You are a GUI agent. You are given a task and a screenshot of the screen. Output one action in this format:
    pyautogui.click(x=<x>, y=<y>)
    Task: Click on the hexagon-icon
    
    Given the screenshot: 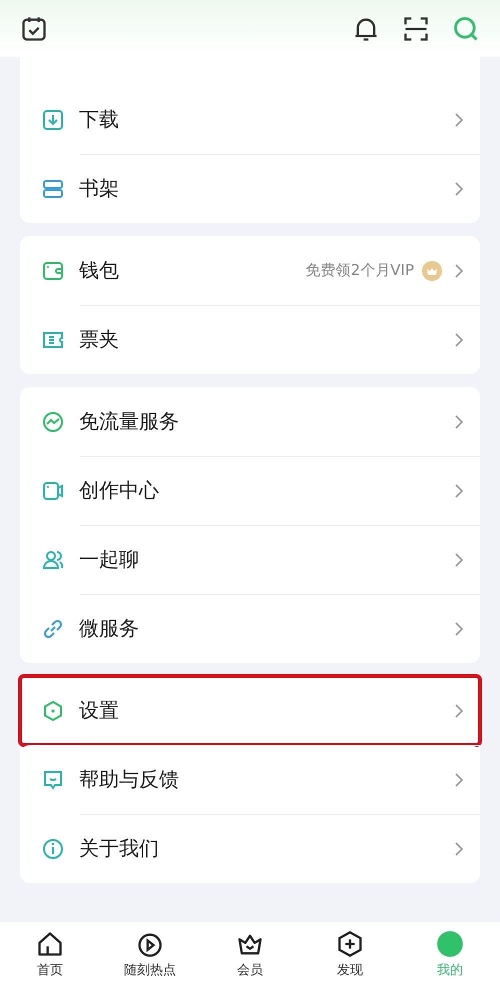 What is the action you would take?
    pyautogui.click(x=53, y=710)
    